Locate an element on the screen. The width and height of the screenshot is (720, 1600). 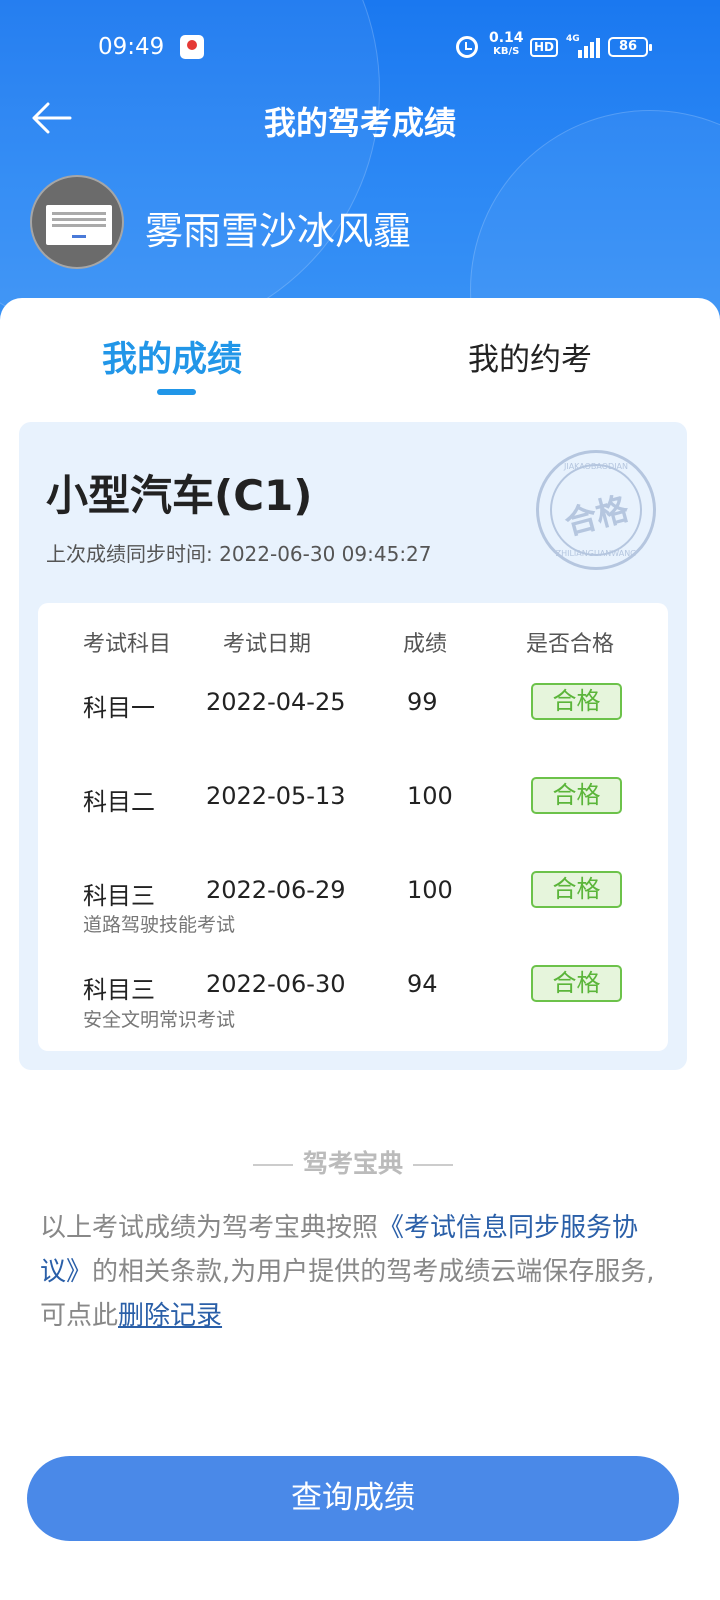
row-date: 2022-05-13 is located at coordinates (276, 796).